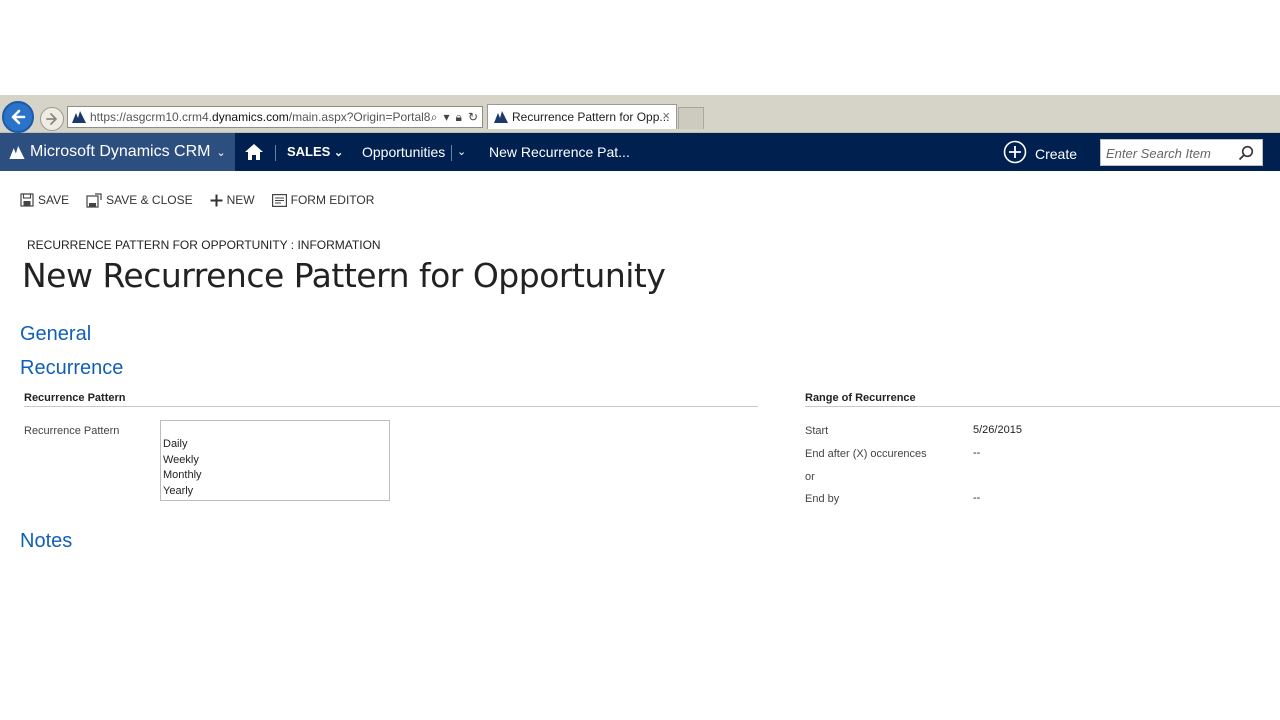 The width and height of the screenshot is (1280, 720). Describe the element at coordinates (279, 200) in the screenshot. I see `form-editor-icon` at that location.